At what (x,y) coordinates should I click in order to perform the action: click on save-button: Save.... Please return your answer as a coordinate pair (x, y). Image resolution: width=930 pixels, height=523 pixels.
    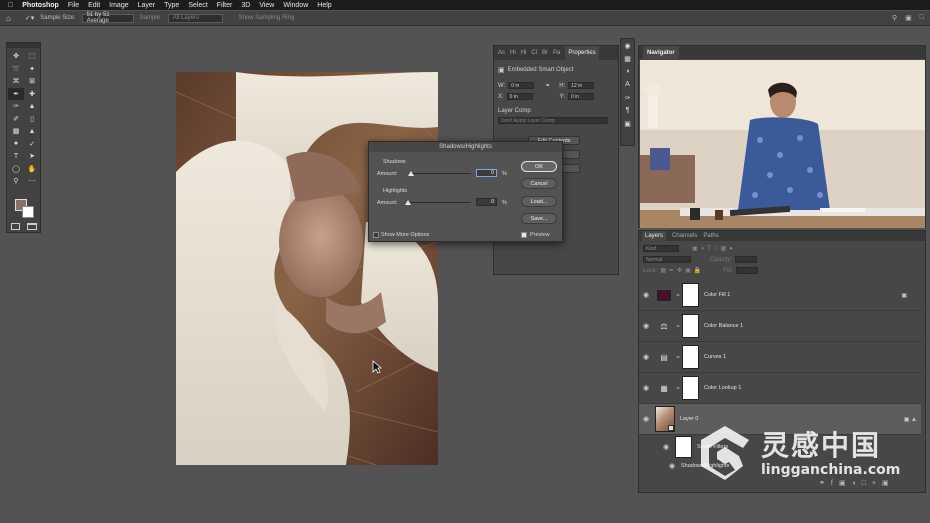
    Looking at the image, I should click on (539, 218).